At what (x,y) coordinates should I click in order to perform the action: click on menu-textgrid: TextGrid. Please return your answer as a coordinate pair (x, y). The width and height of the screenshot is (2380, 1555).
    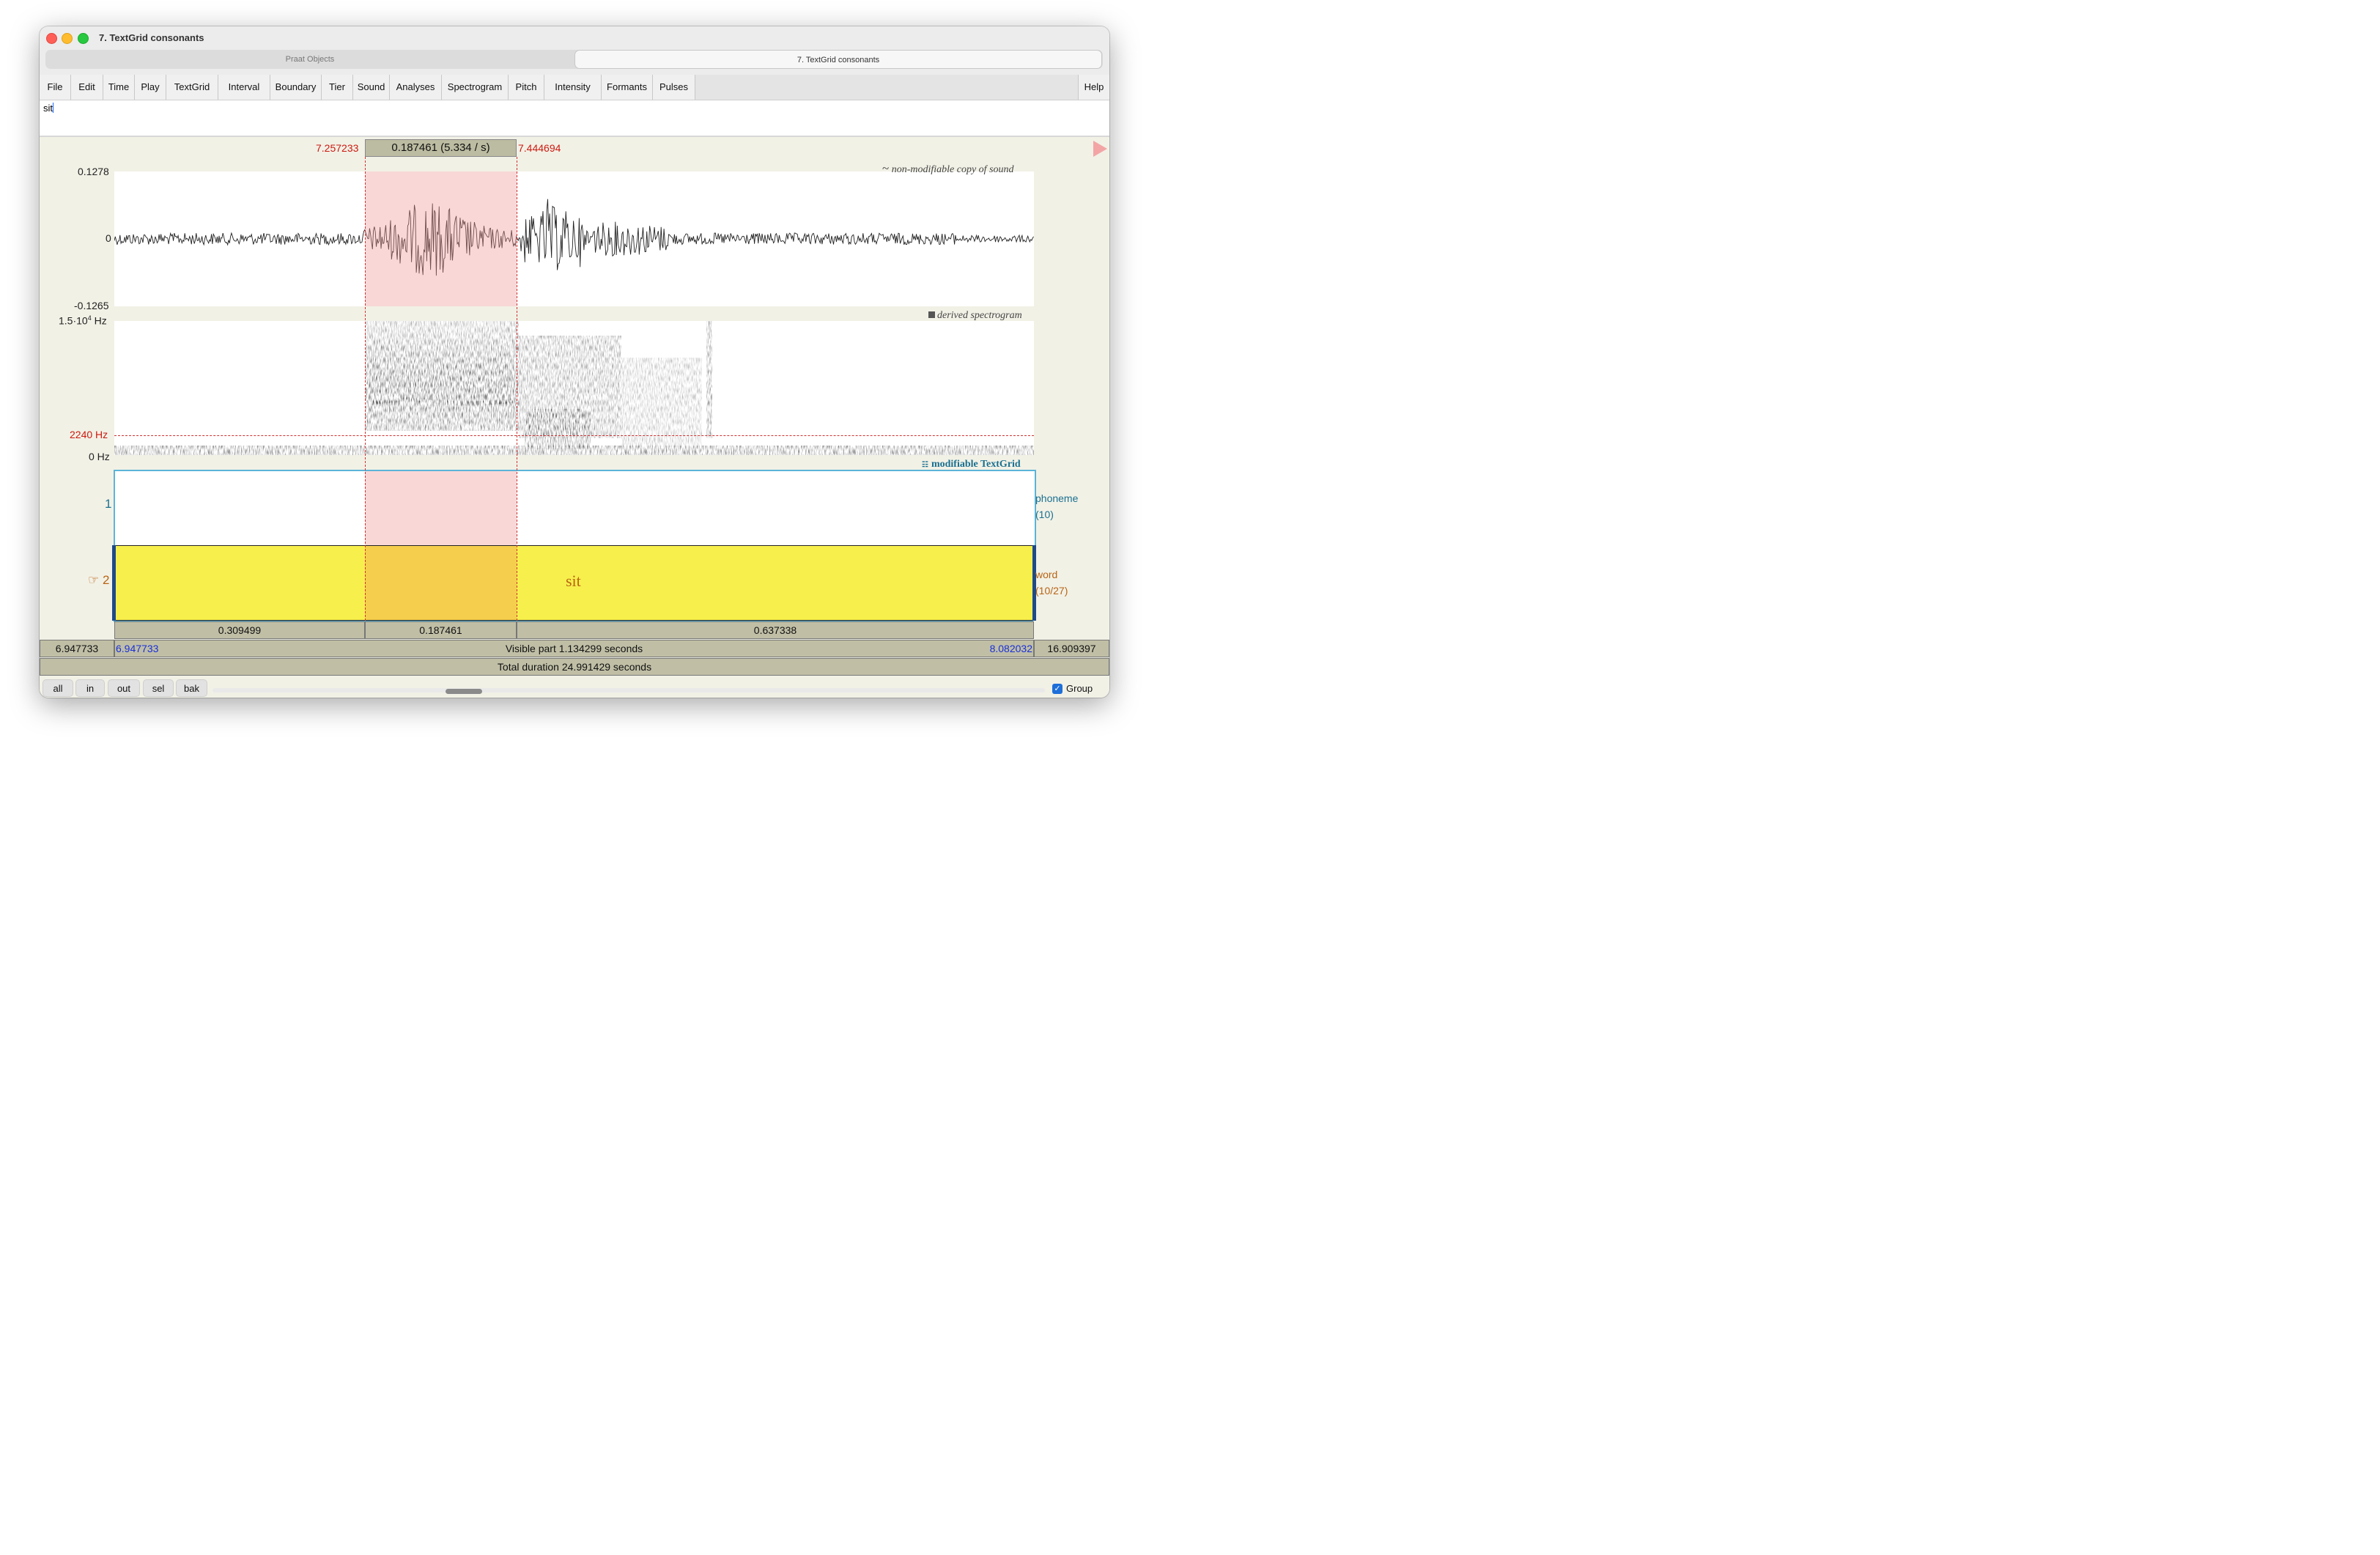
    Looking at the image, I should click on (192, 87).